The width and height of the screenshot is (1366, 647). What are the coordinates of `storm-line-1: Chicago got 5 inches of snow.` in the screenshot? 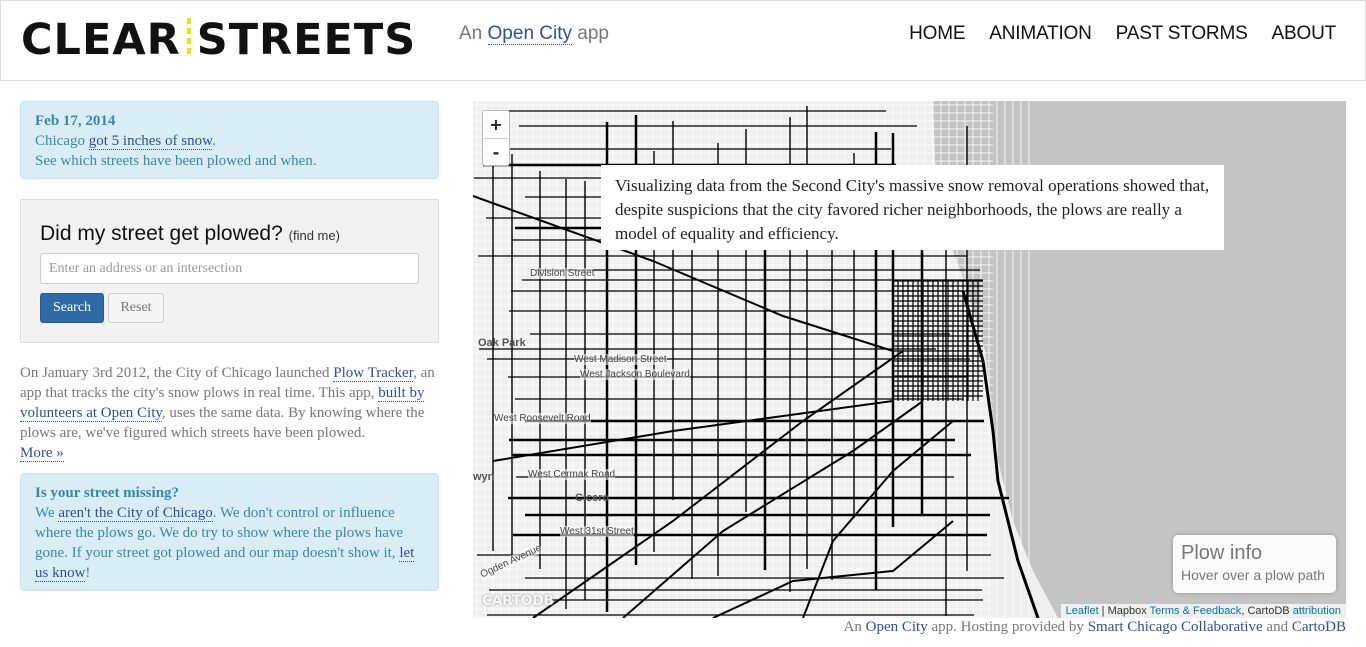 It's located at (229, 141).